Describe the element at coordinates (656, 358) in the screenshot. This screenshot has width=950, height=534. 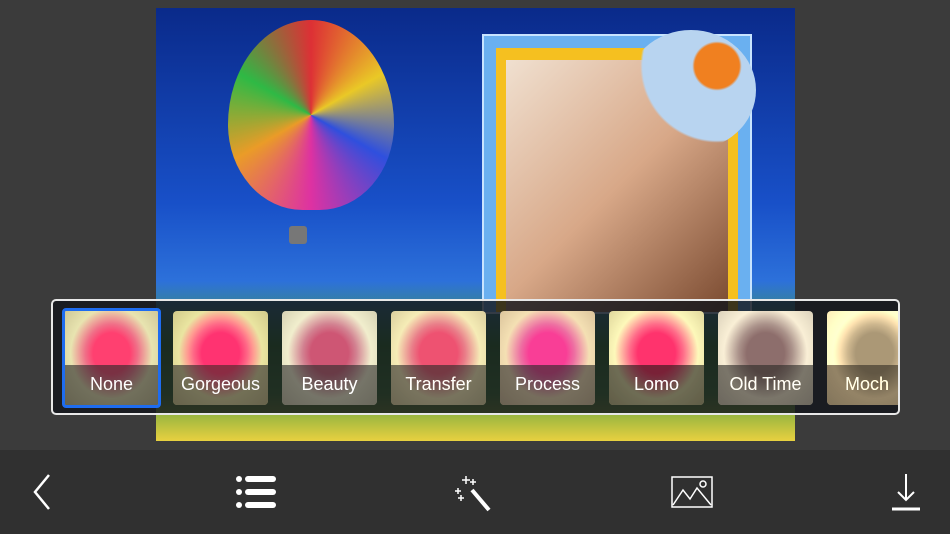
I see `filter-lomo: Lomo` at that location.